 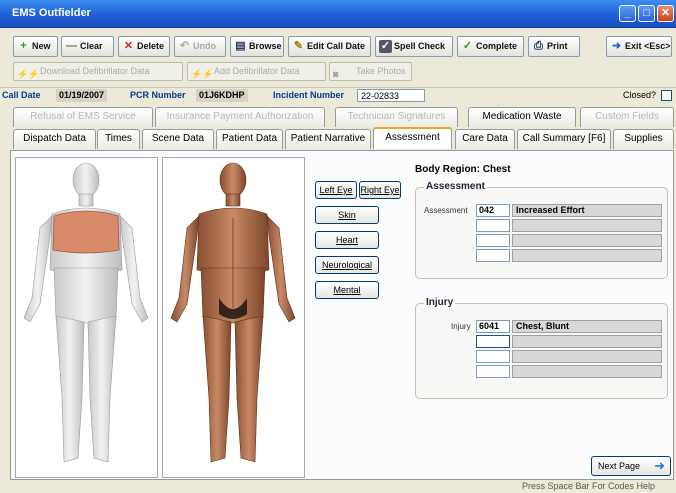 I want to click on right-eye-button: Right Eye, so click(x=380, y=190).